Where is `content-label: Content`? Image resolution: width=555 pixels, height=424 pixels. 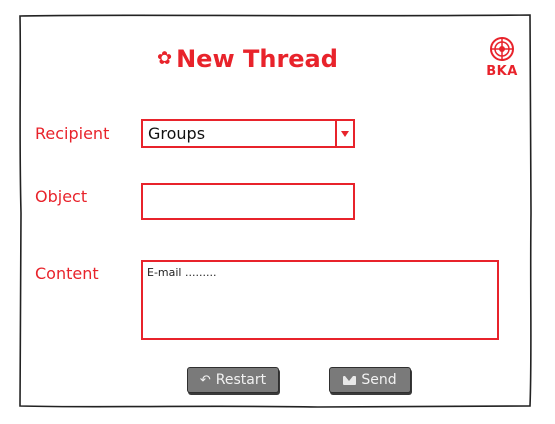 content-label: Content is located at coordinates (67, 273).